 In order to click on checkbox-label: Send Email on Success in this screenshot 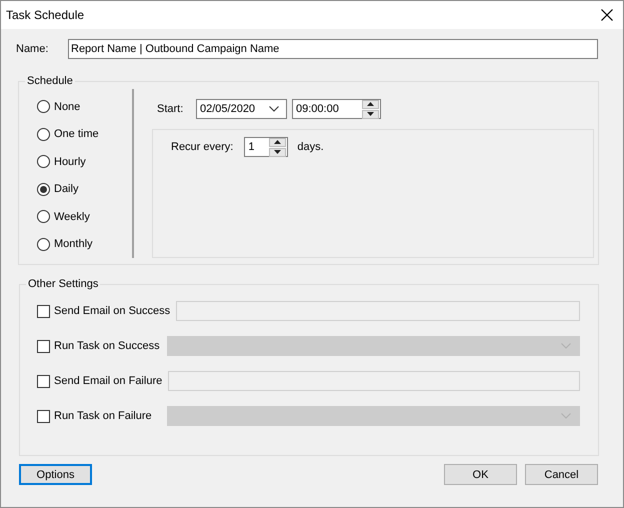, I will do `click(112, 311)`.